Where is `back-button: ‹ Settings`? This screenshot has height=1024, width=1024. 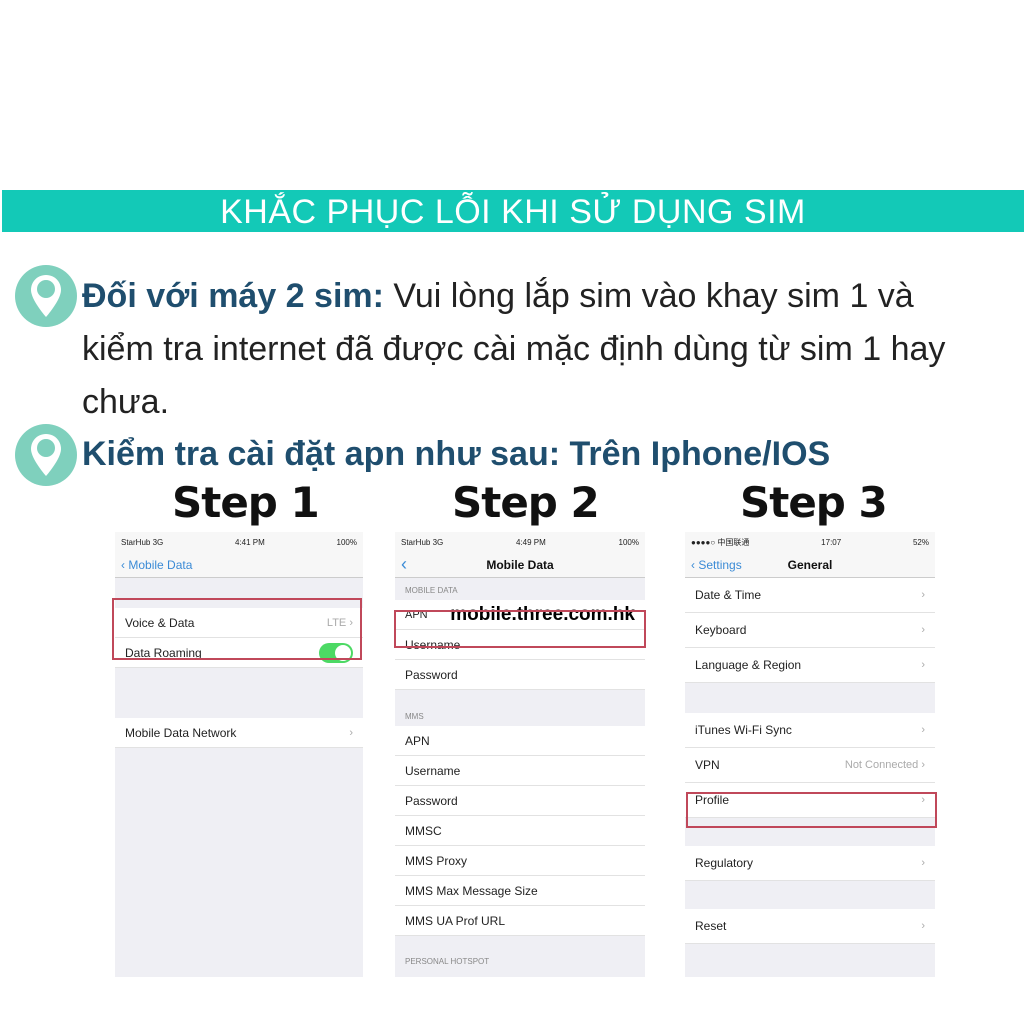
back-button: ‹ Settings is located at coordinates (716, 565).